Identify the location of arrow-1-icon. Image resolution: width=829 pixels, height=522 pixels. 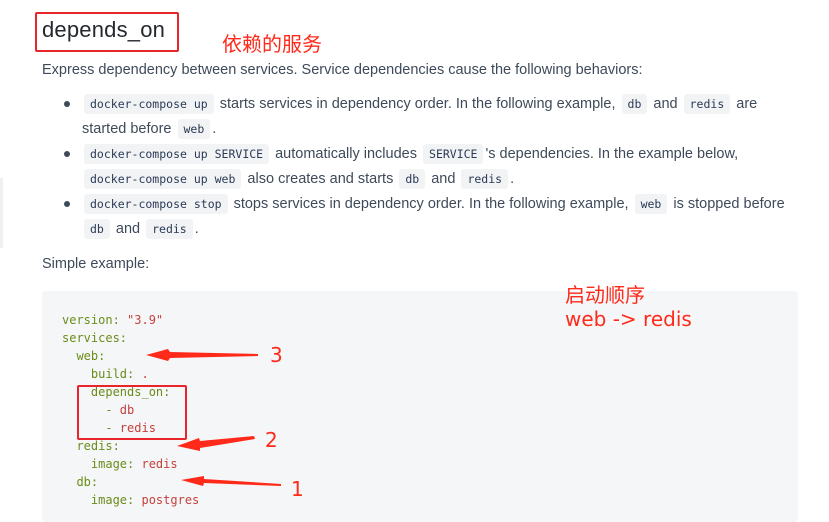
(231, 481).